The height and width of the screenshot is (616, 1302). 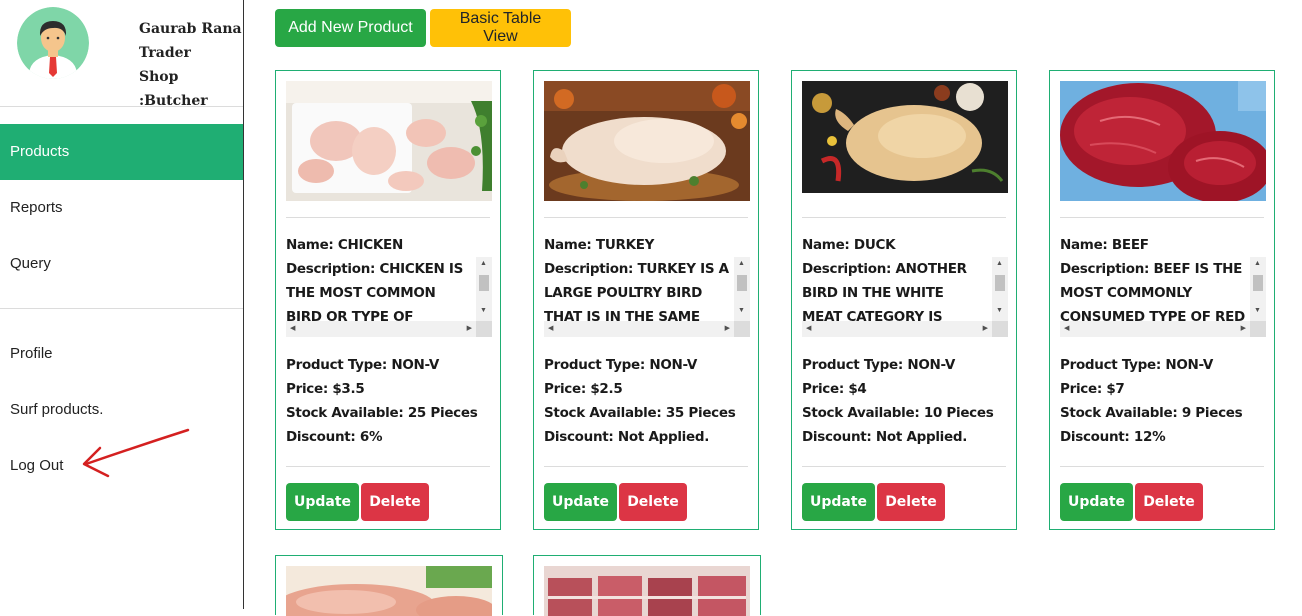 What do you see at coordinates (1163, 141) in the screenshot?
I see `product-image-beef` at bounding box center [1163, 141].